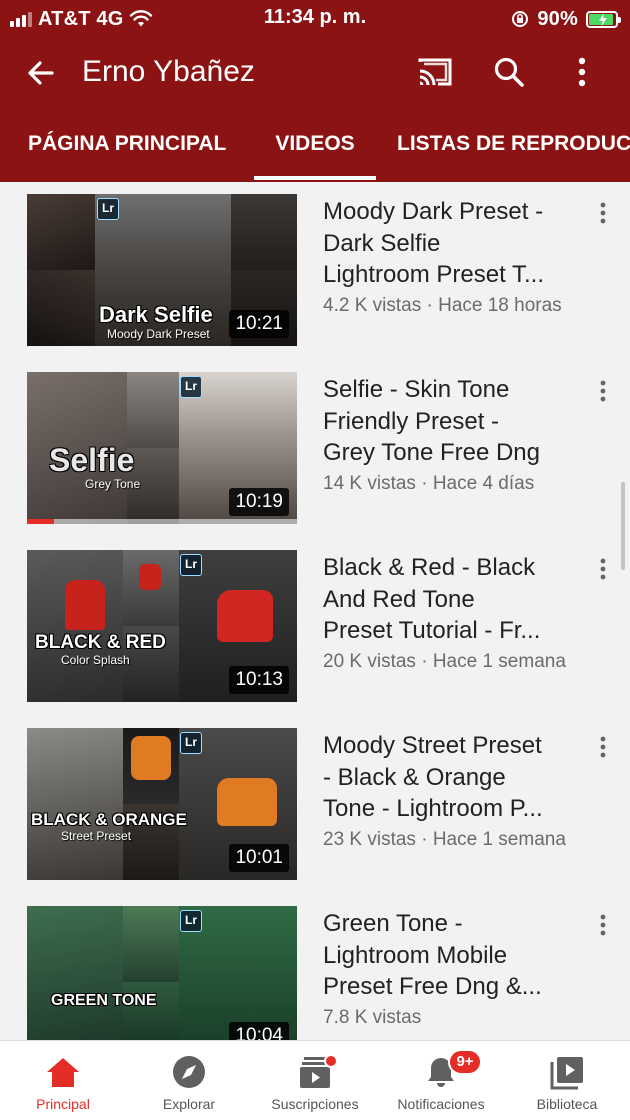  I want to click on nav-label: Principal, so click(63, 1104).